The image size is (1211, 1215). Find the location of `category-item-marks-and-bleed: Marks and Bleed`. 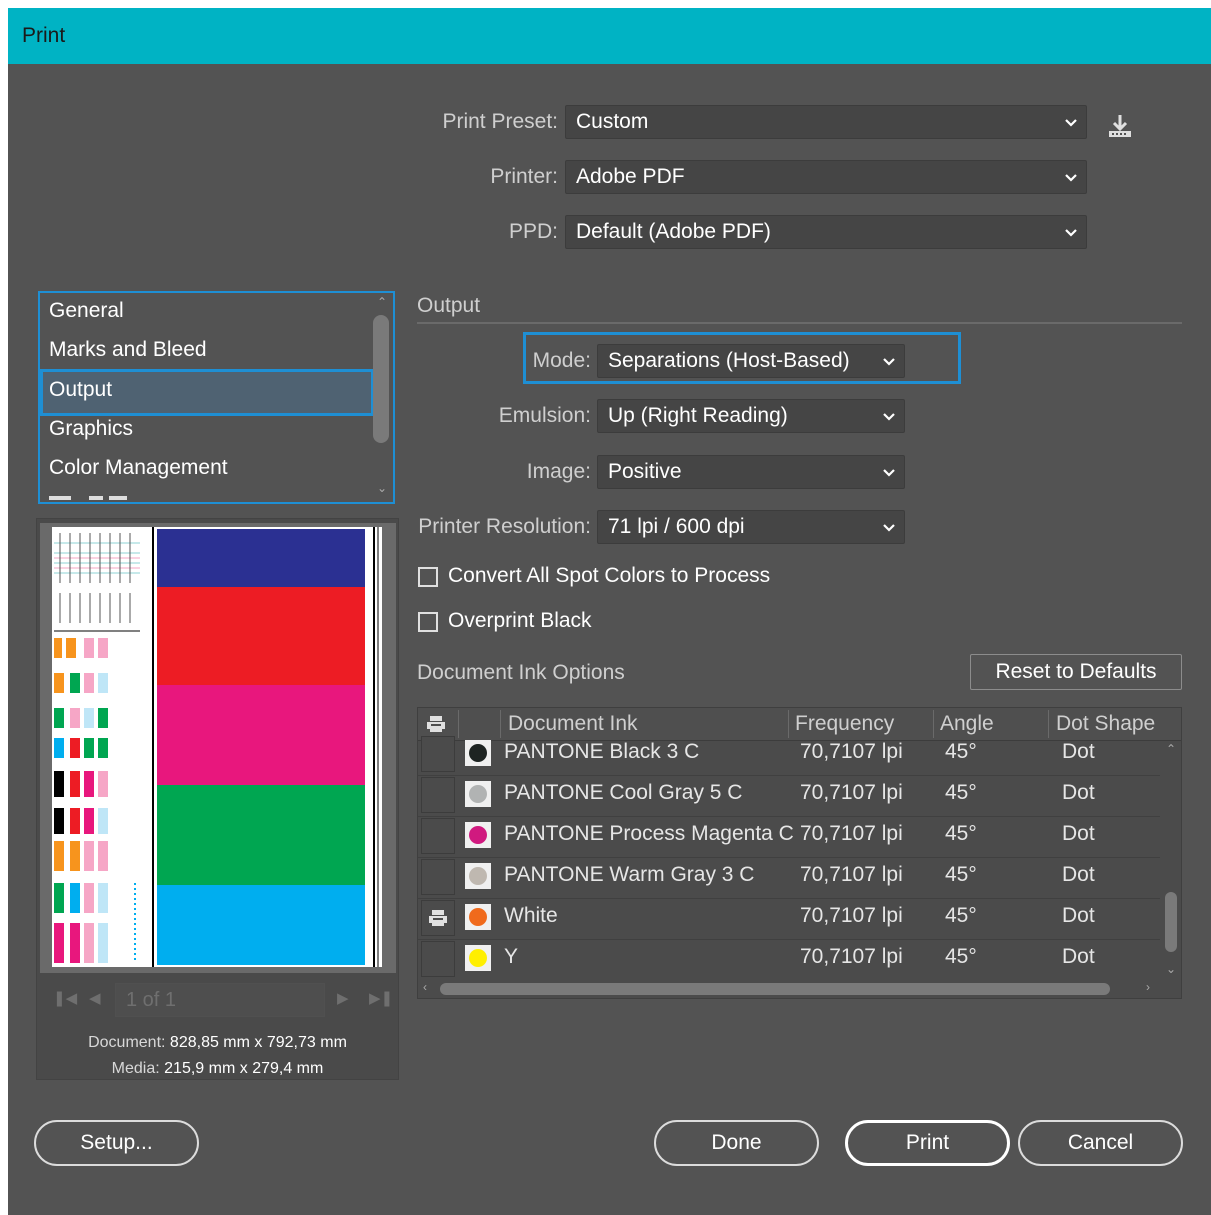

category-item-marks-and-bleed: Marks and Bleed is located at coordinates (128, 350).